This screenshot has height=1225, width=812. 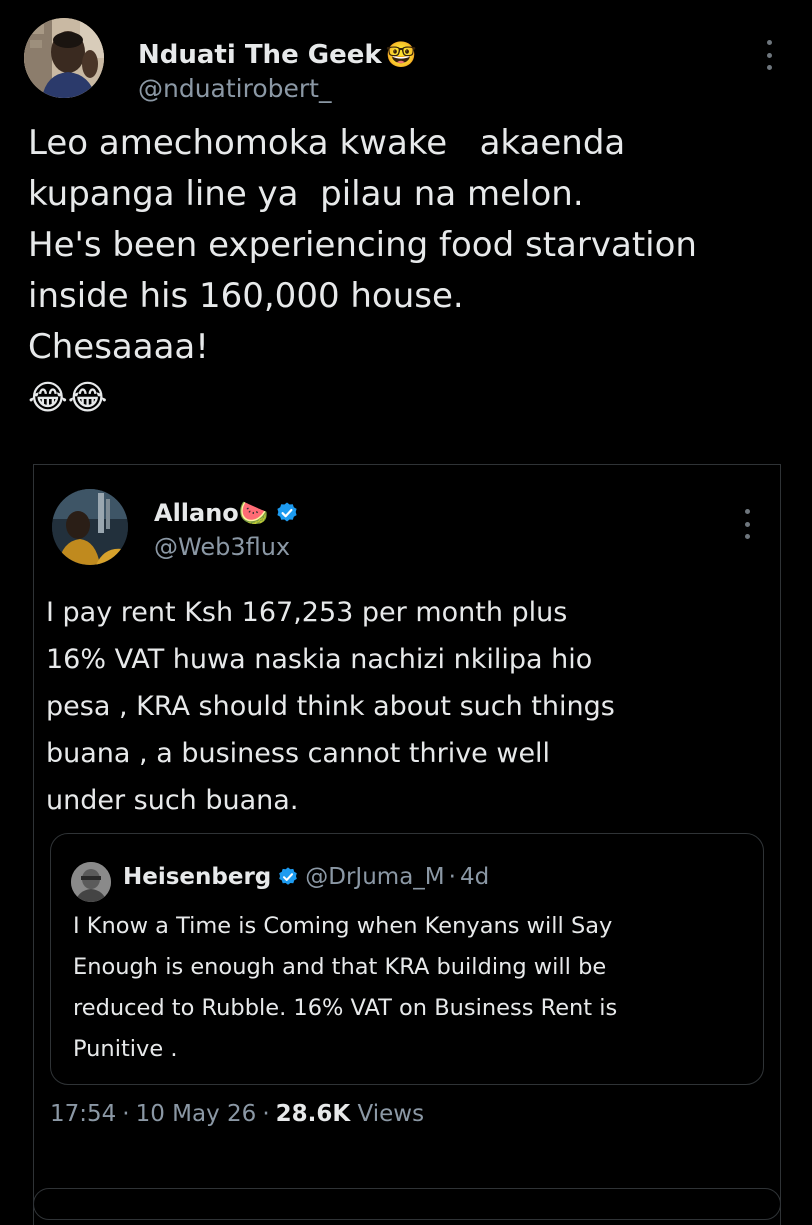 I want to click on tweet-meta: 17:54 · 10 May 26 · 28.6K Views, so click(x=237, y=1114).